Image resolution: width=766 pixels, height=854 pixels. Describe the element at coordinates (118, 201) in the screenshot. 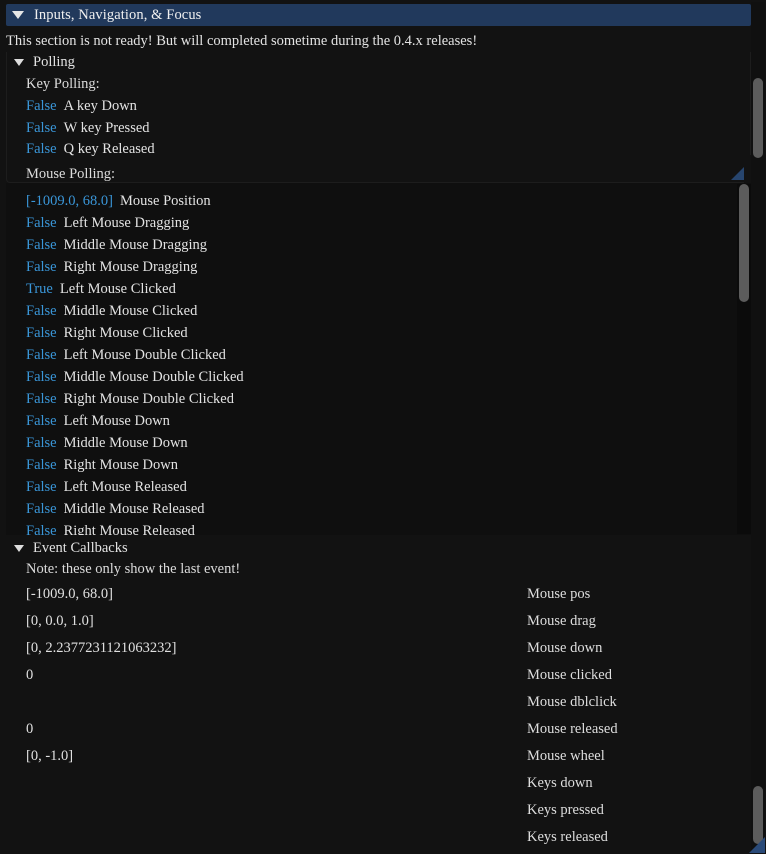

I see `state-row-mouse-position: [-1009.0, 68.0] Mouse Position` at that location.